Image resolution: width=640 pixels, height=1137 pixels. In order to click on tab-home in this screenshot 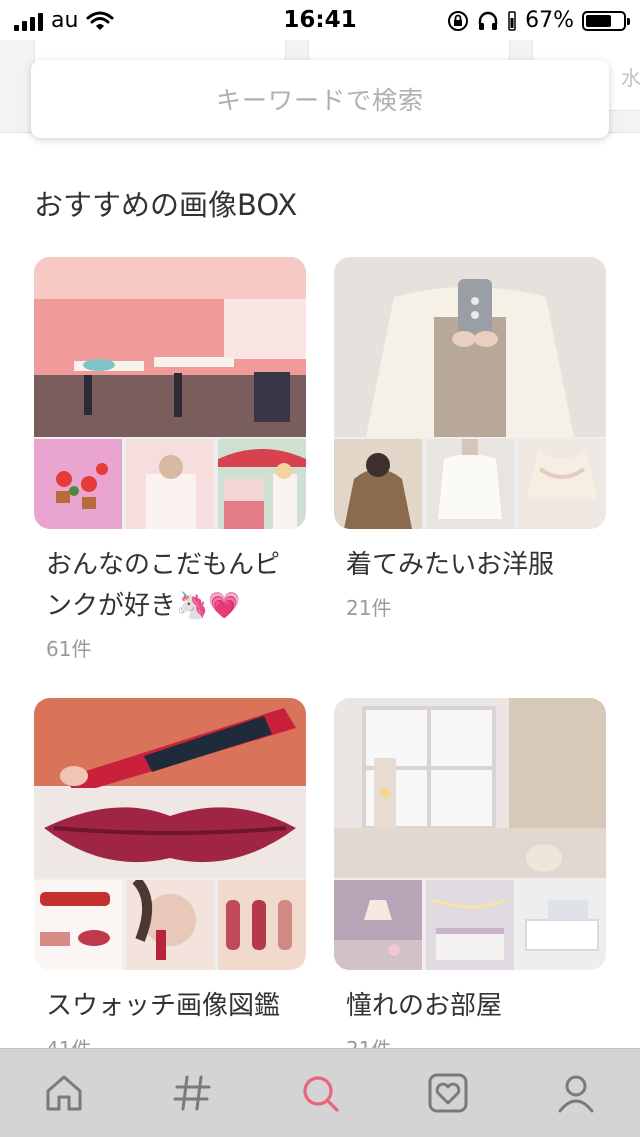, I will do `click(64, 1093)`.